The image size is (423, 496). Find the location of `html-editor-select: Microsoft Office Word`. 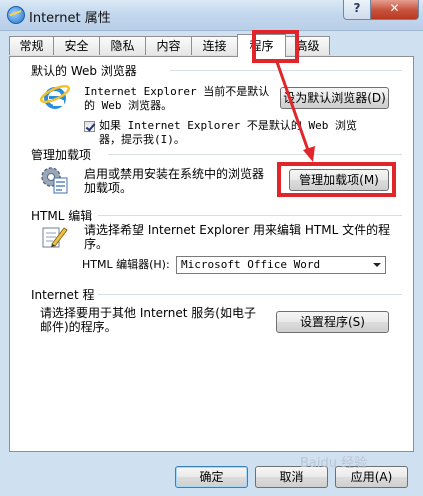

html-editor-select: Microsoft Office Word is located at coordinates (281, 265).